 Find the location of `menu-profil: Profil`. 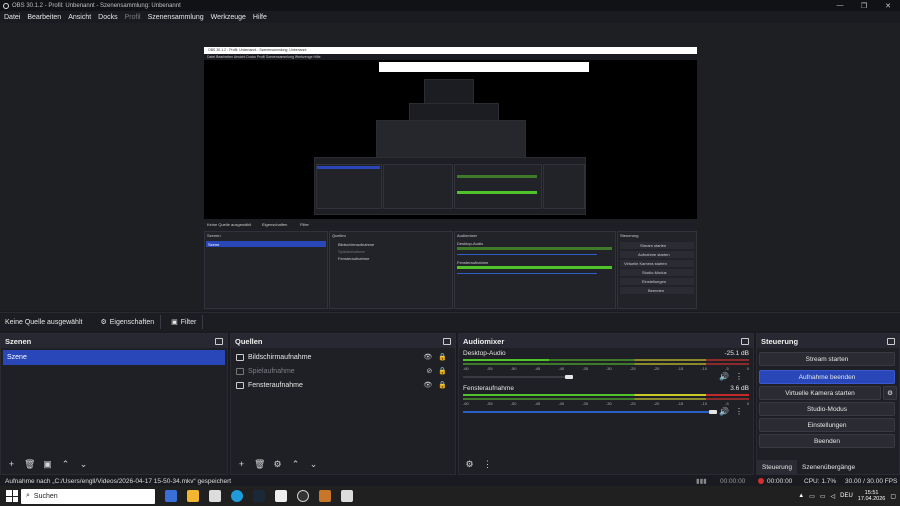

menu-profil: Profil is located at coordinates (133, 17).